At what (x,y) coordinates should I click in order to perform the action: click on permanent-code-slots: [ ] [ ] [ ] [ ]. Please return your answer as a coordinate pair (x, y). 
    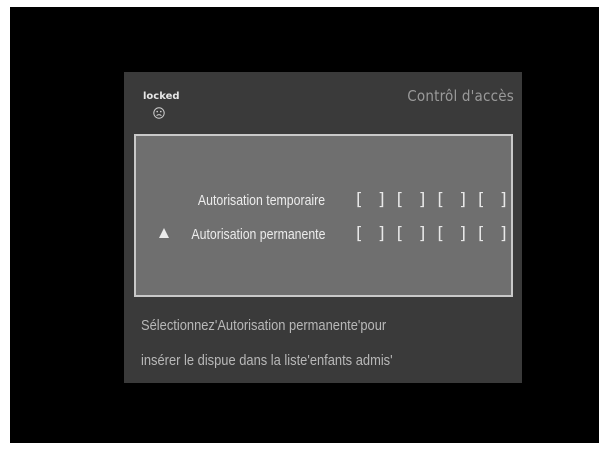
    Looking at the image, I should click on (434, 234).